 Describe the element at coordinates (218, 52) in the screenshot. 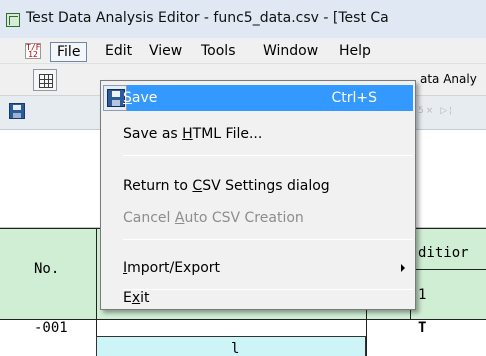

I see `menu-tools: Tools` at that location.